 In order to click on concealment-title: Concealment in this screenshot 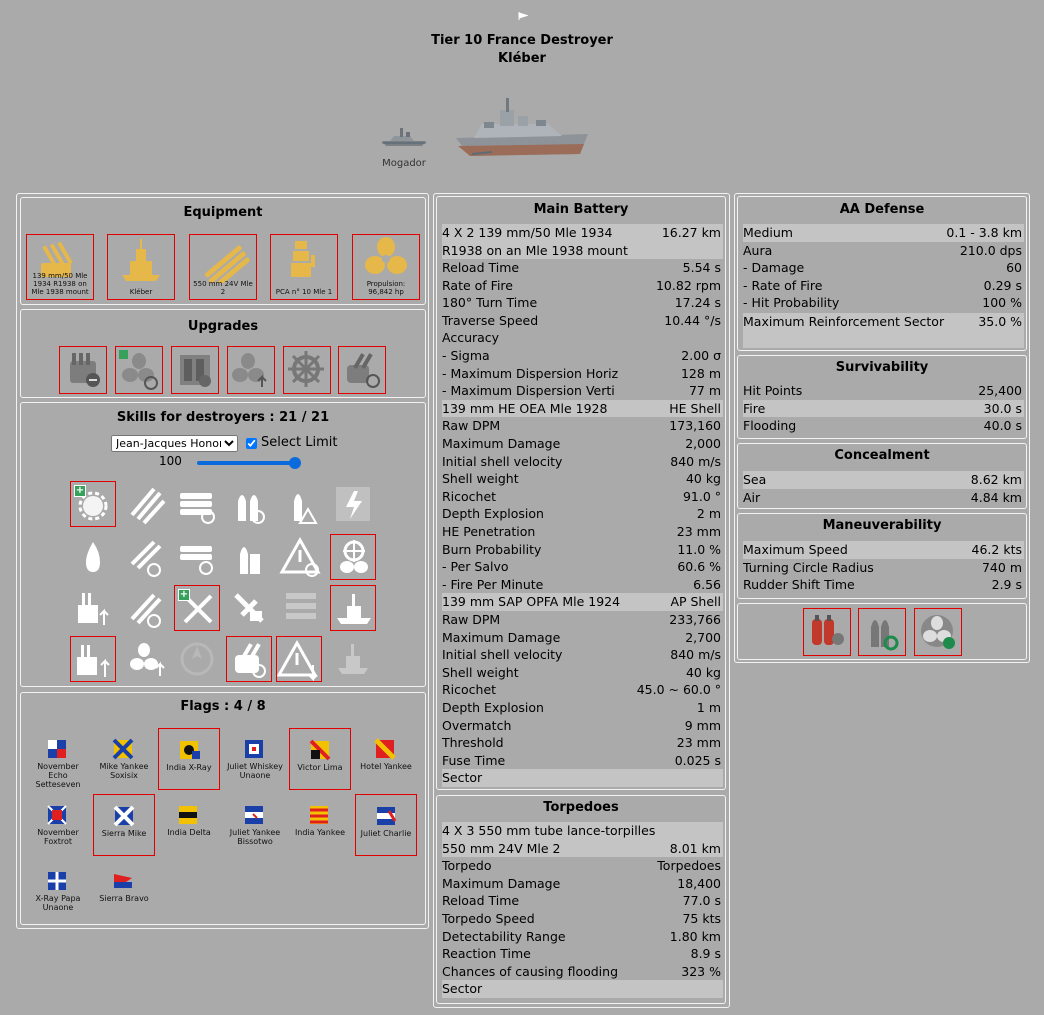, I will do `click(882, 455)`.